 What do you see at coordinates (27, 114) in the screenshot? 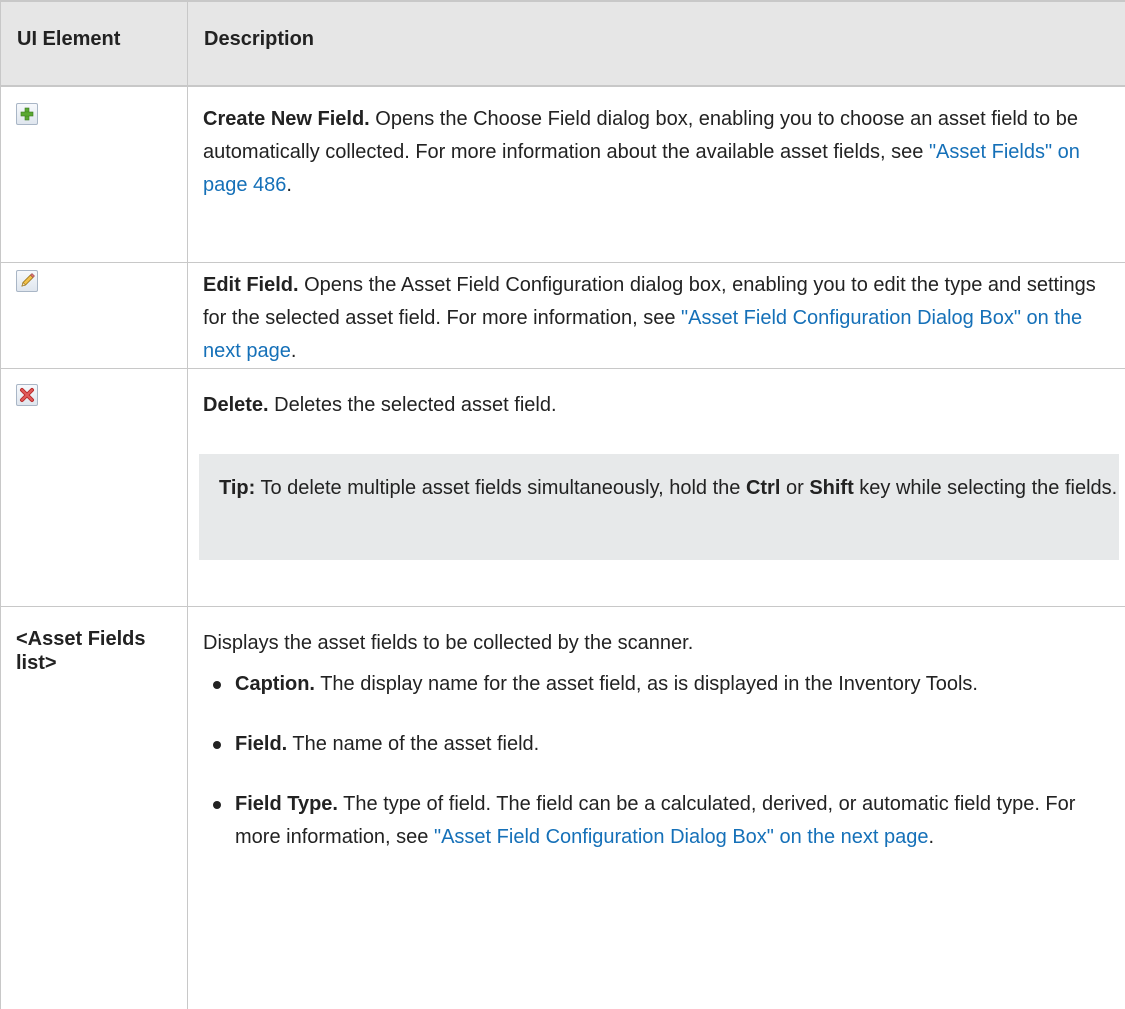
I see `plus-icon` at bounding box center [27, 114].